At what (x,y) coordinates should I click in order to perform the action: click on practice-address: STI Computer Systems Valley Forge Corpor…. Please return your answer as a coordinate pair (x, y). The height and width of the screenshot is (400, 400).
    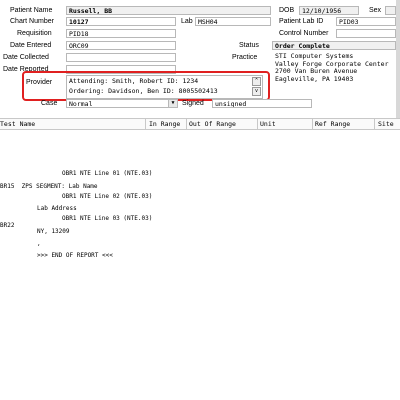
    Looking at the image, I should click on (332, 67).